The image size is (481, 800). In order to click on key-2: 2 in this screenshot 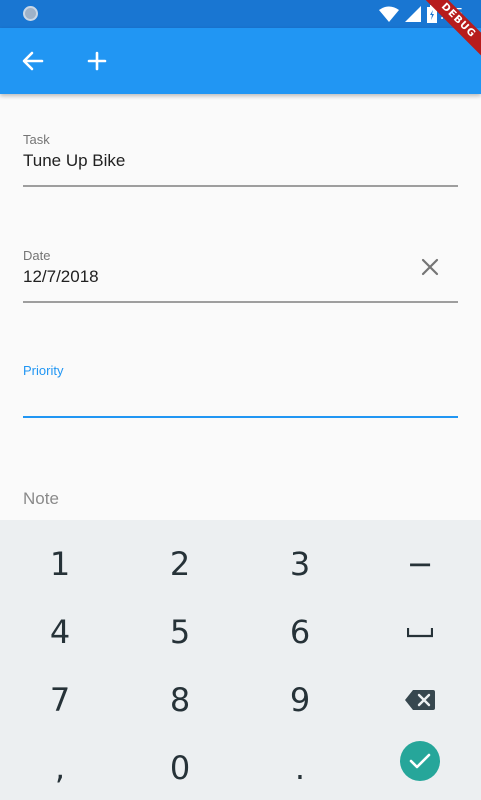, I will do `click(180, 564)`.